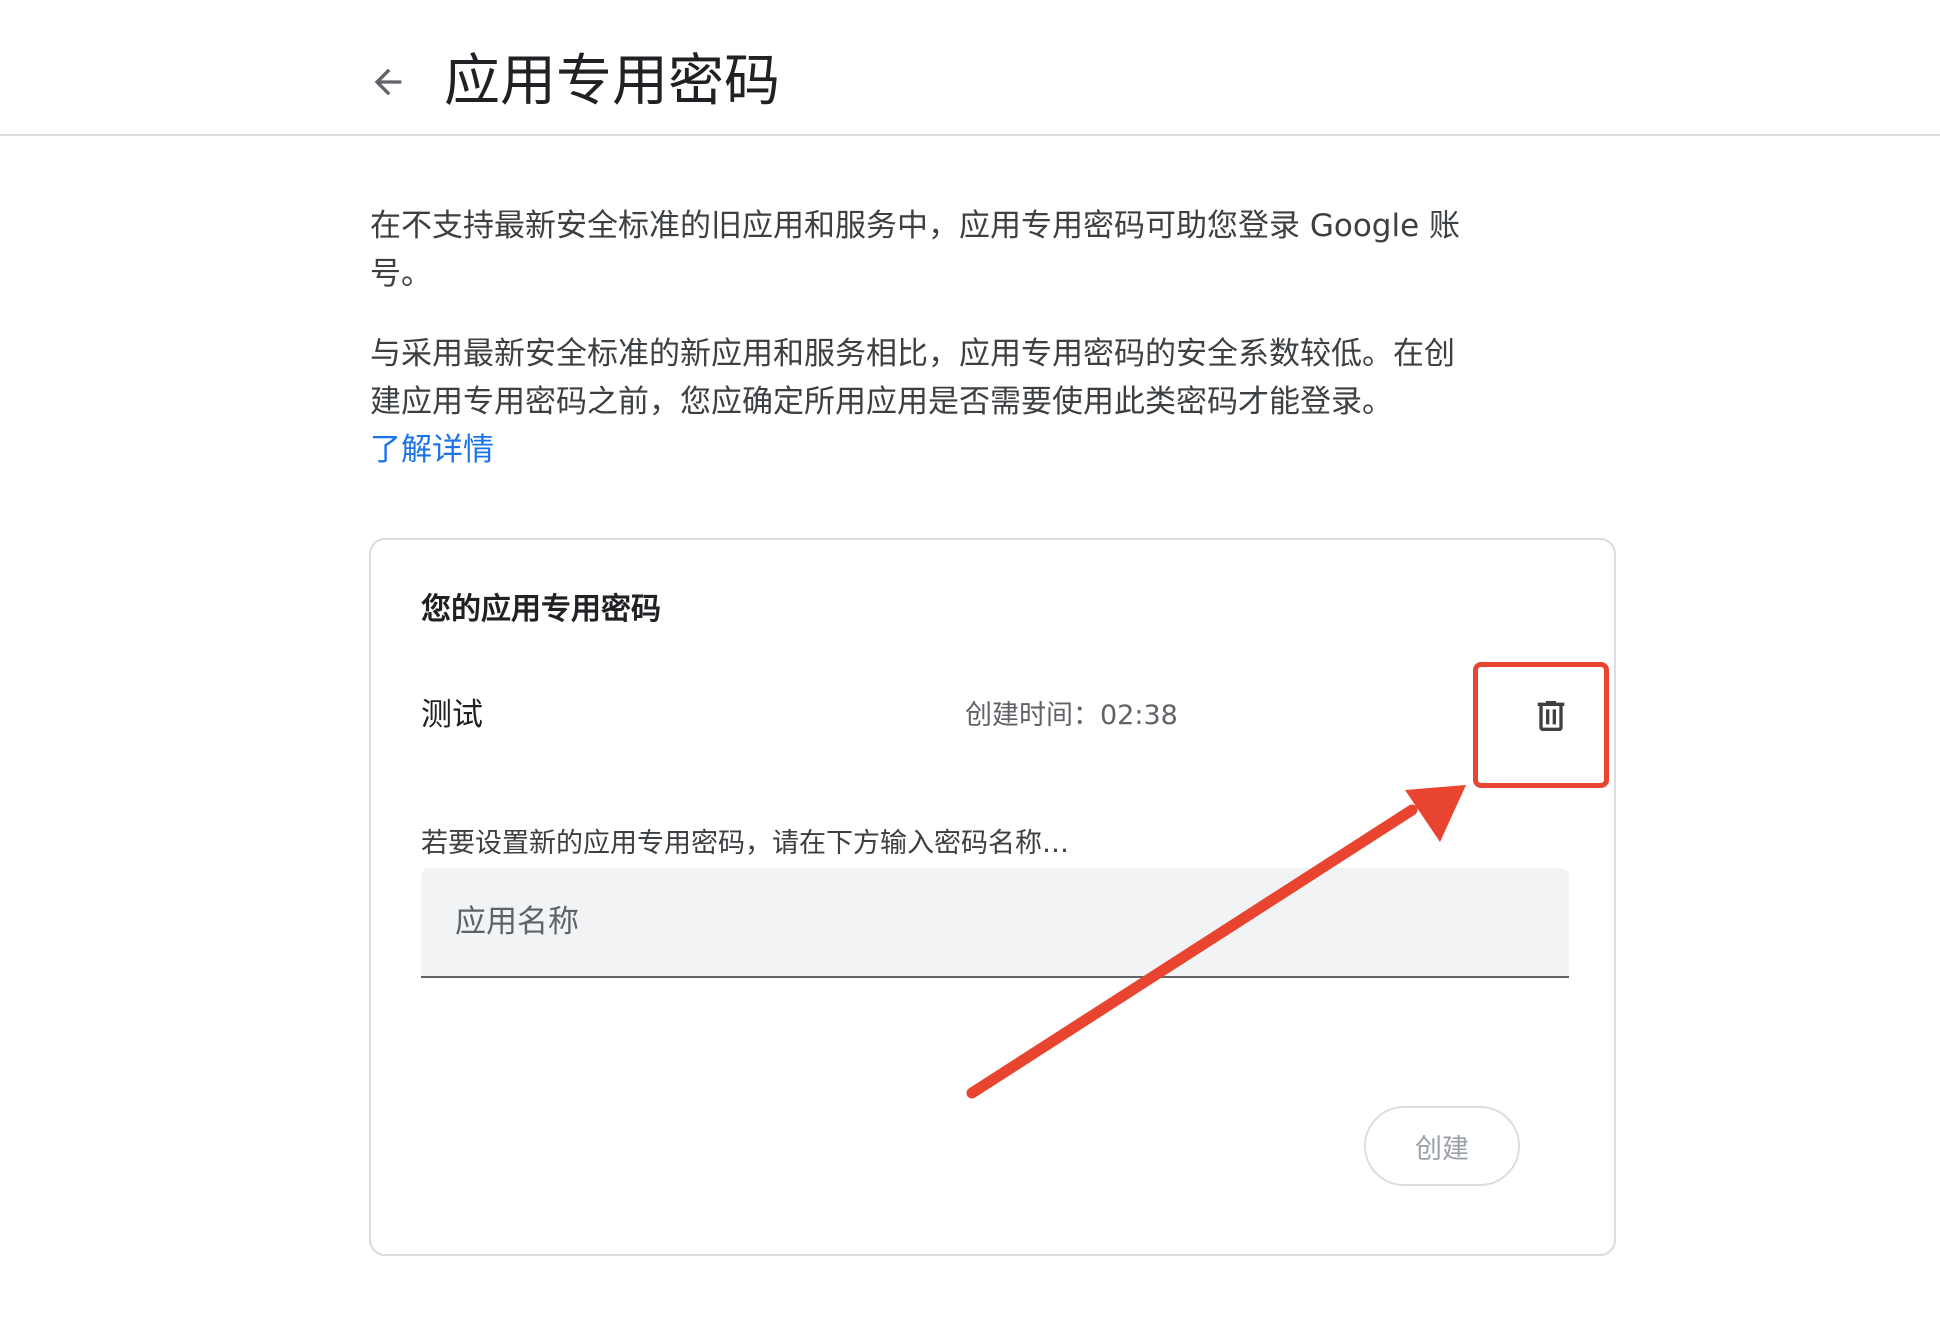  I want to click on arrow-back-icon, so click(388, 82).